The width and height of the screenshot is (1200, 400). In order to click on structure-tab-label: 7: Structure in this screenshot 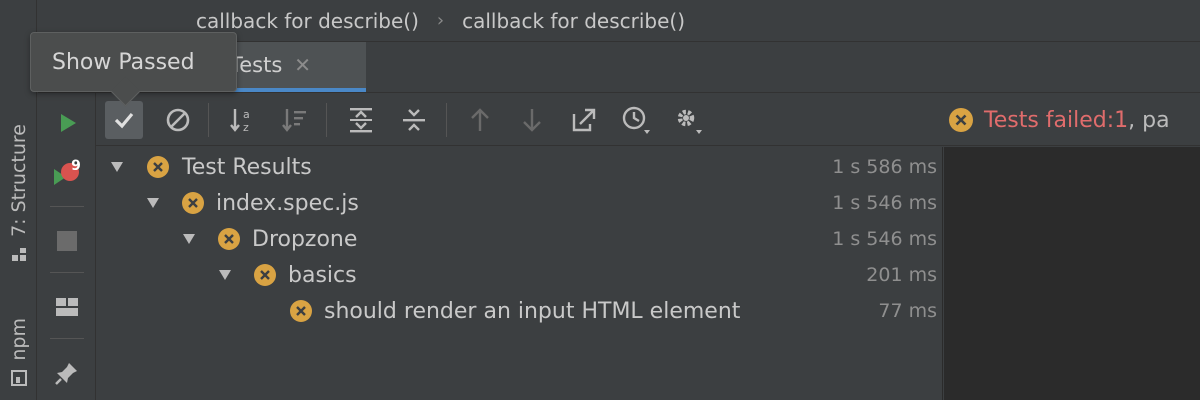, I will do `click(18, 180)`.